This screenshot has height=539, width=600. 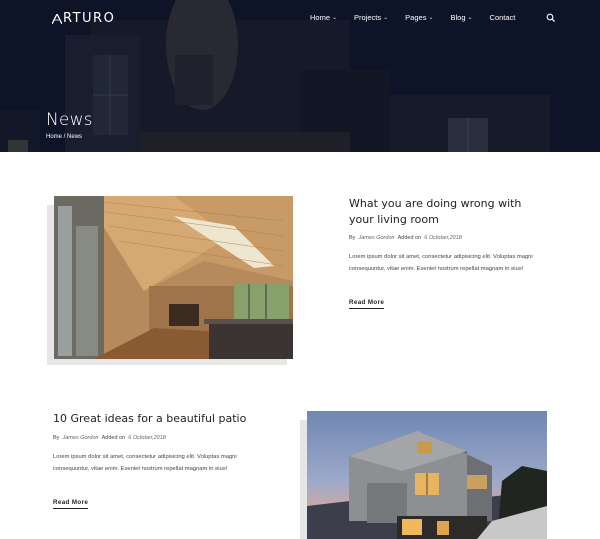 I want to click on nav-item-label: Home, so click(x=320, y=17).